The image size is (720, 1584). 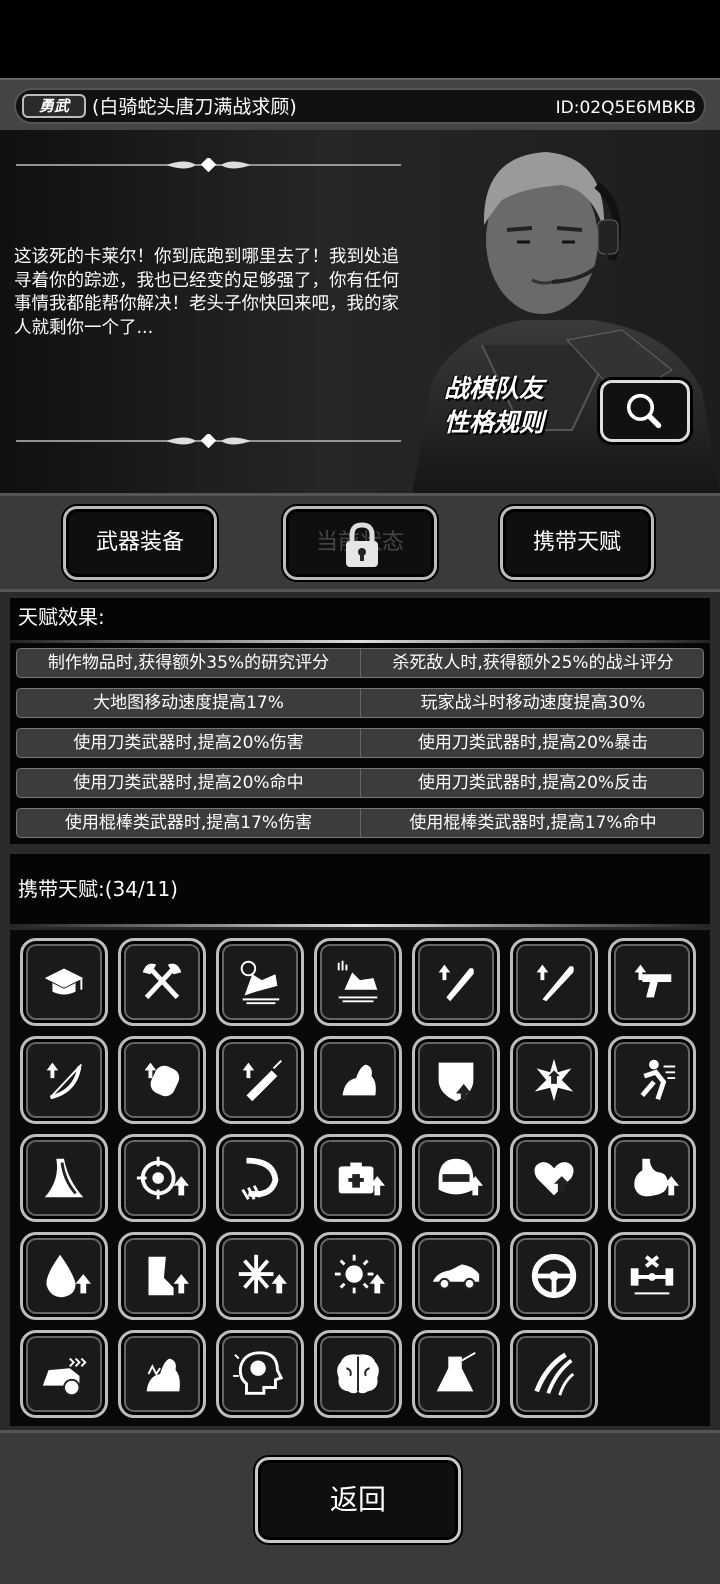 I want to click on stomach-up-icon, so click(x=656, y=1177).